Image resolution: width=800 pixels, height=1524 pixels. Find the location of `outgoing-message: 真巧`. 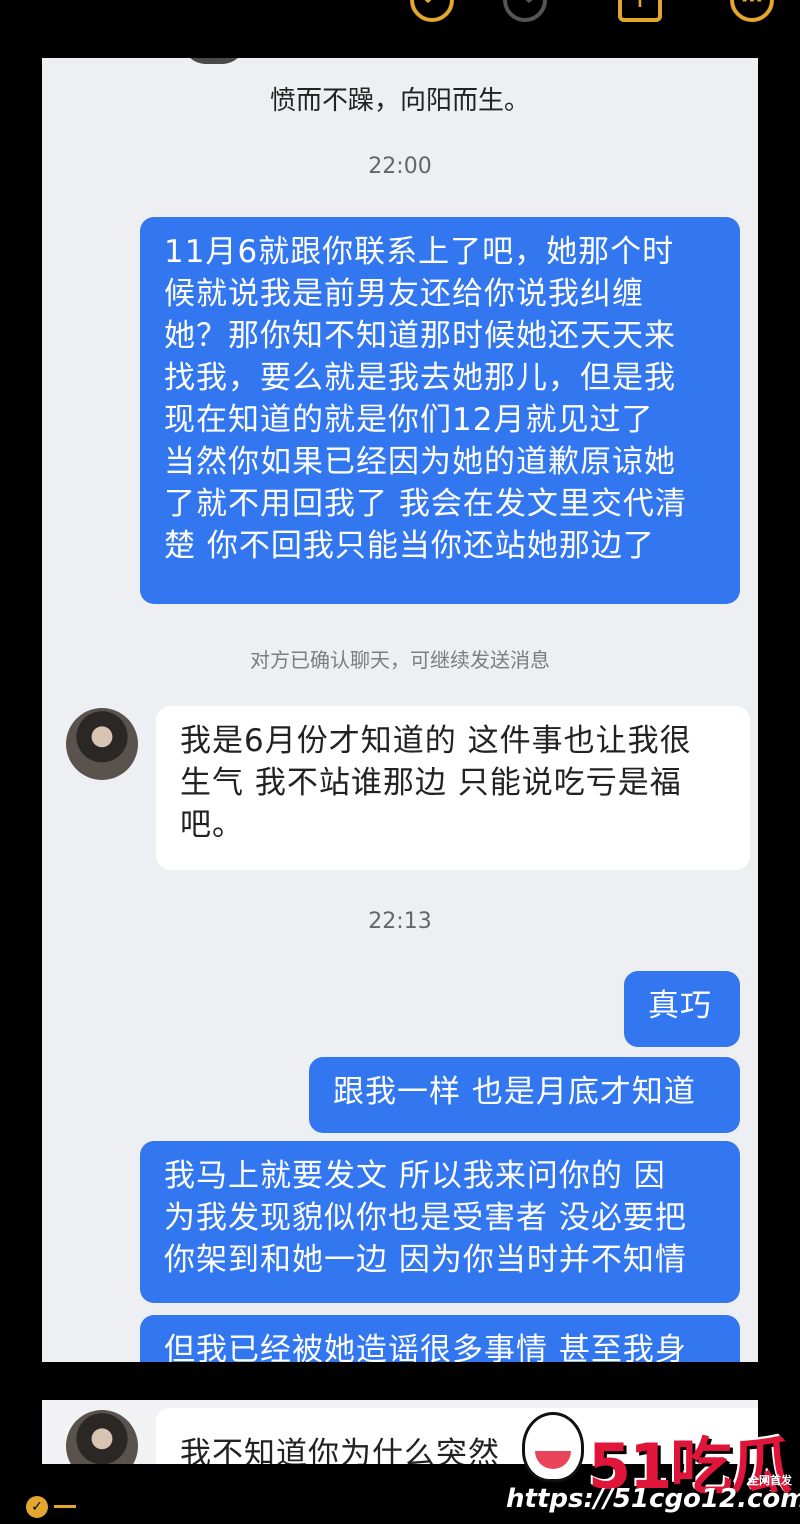

outgoing-message: 真巧 is located at coordinates (682, 1009).